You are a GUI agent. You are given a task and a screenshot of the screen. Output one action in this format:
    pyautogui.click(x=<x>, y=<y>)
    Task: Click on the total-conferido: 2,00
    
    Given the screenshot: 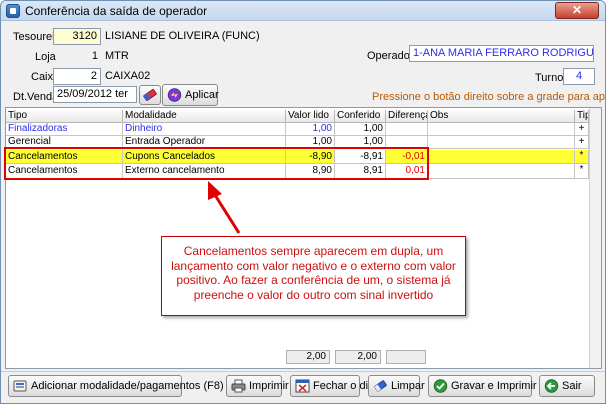 What is the action you would take?
    pyautogui.click(x=358, y=357)
    